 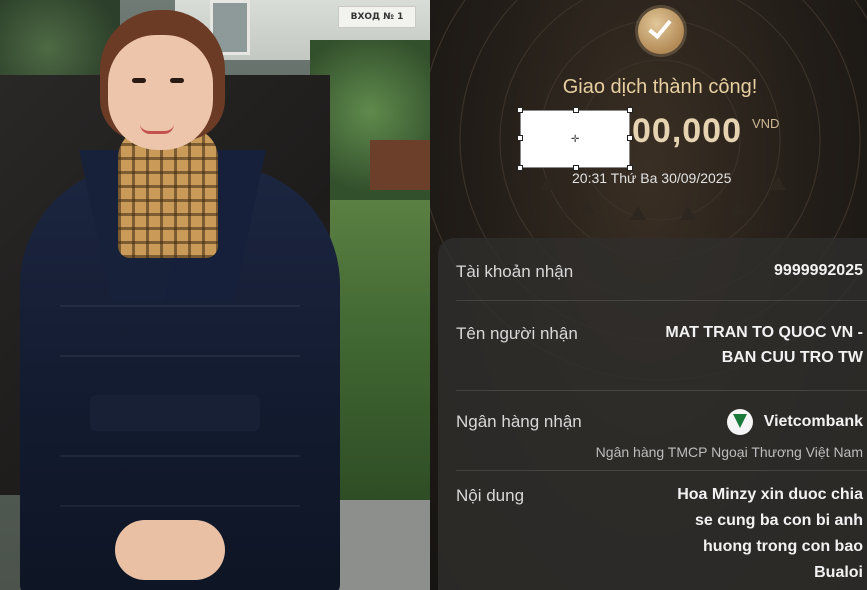 I want to click on amount-value: 00,000, so click(x=687, y=131).